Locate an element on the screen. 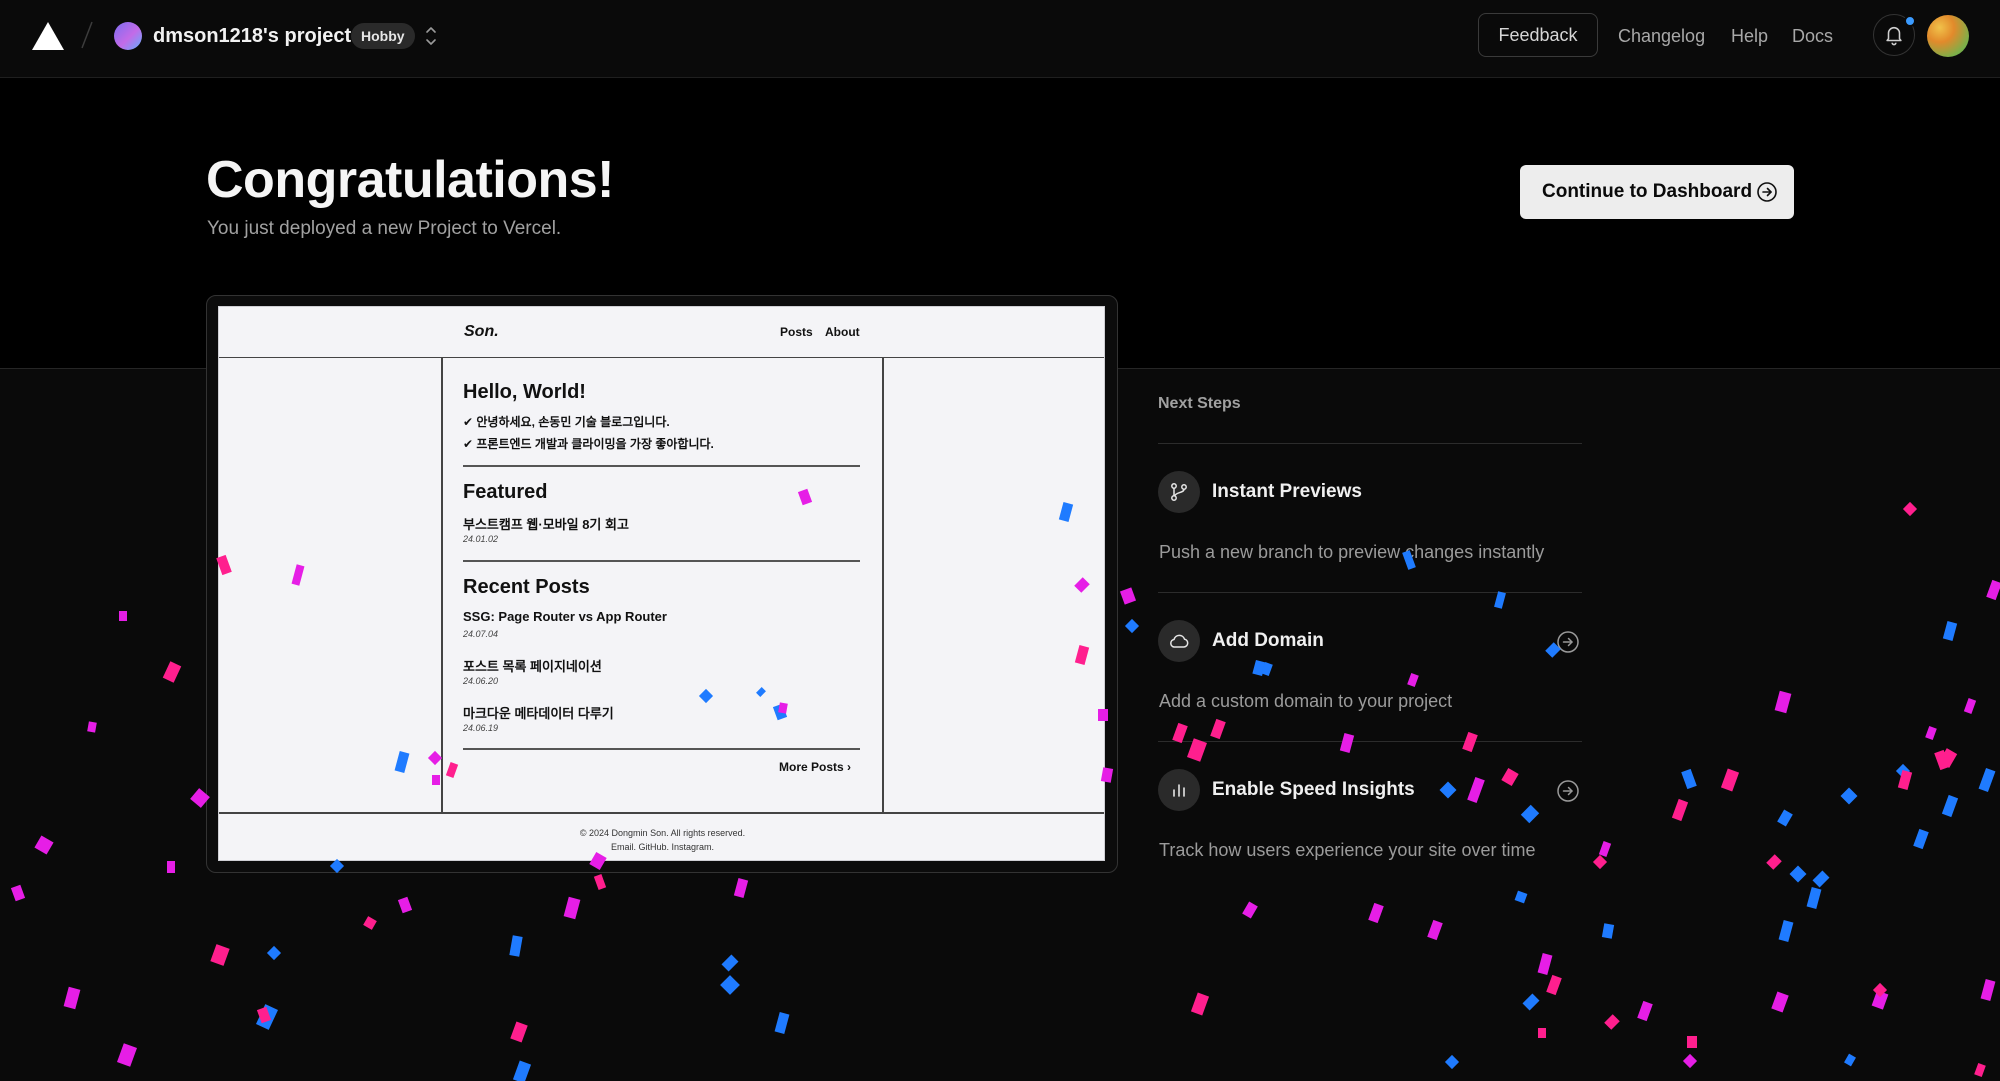 This screenshot has height=1081, width=2000. nav-link-help: Help is located at coordinates (1749, 36).